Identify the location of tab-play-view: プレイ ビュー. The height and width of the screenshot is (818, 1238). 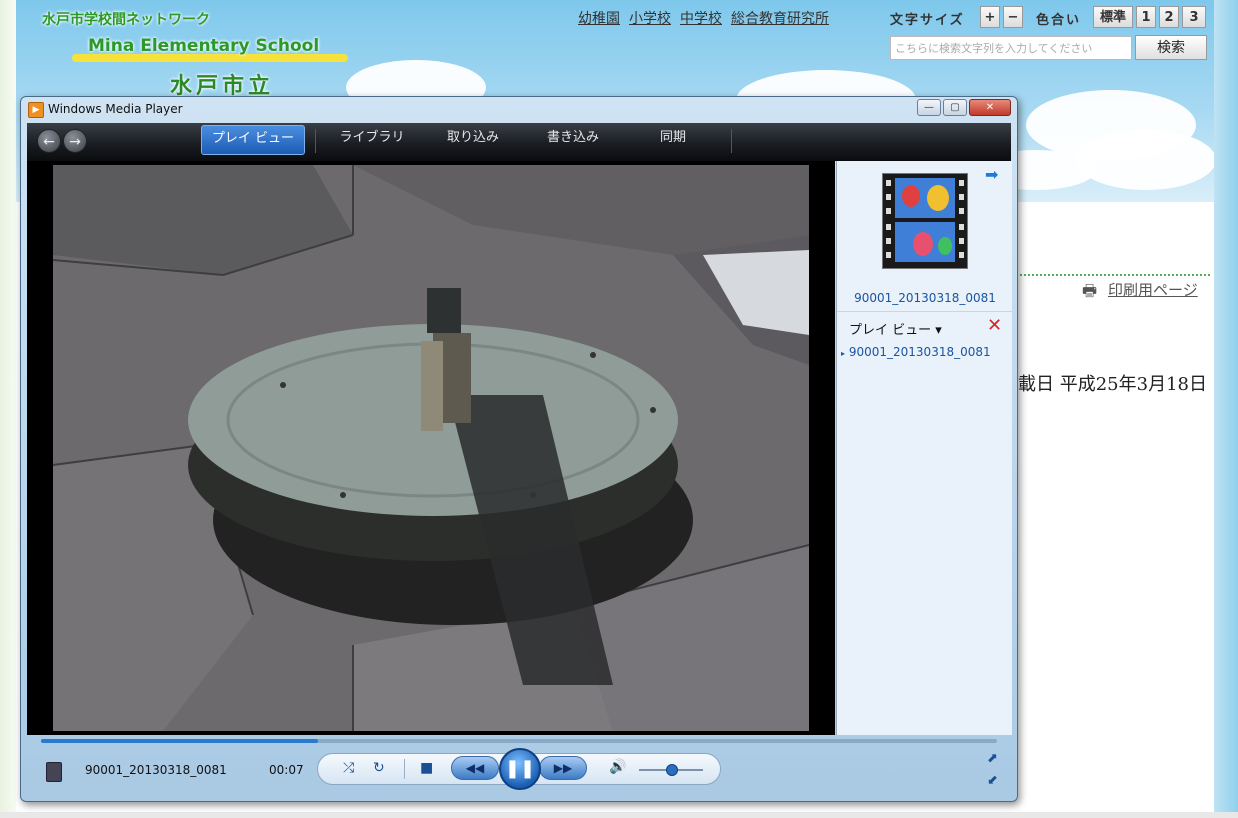
(253, 140).